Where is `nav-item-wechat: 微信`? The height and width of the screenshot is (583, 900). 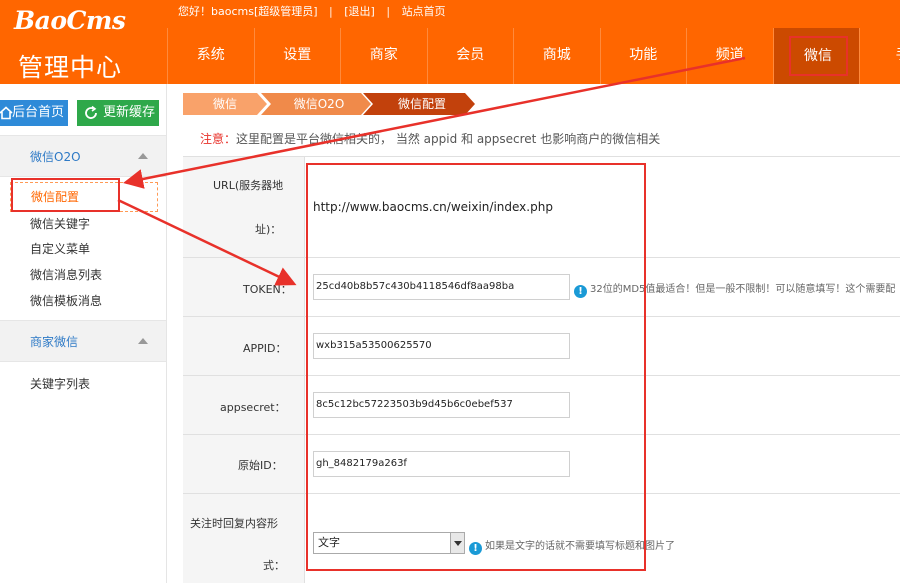
nav-item-wechat: 微信 is located at coordinates (815, 56).